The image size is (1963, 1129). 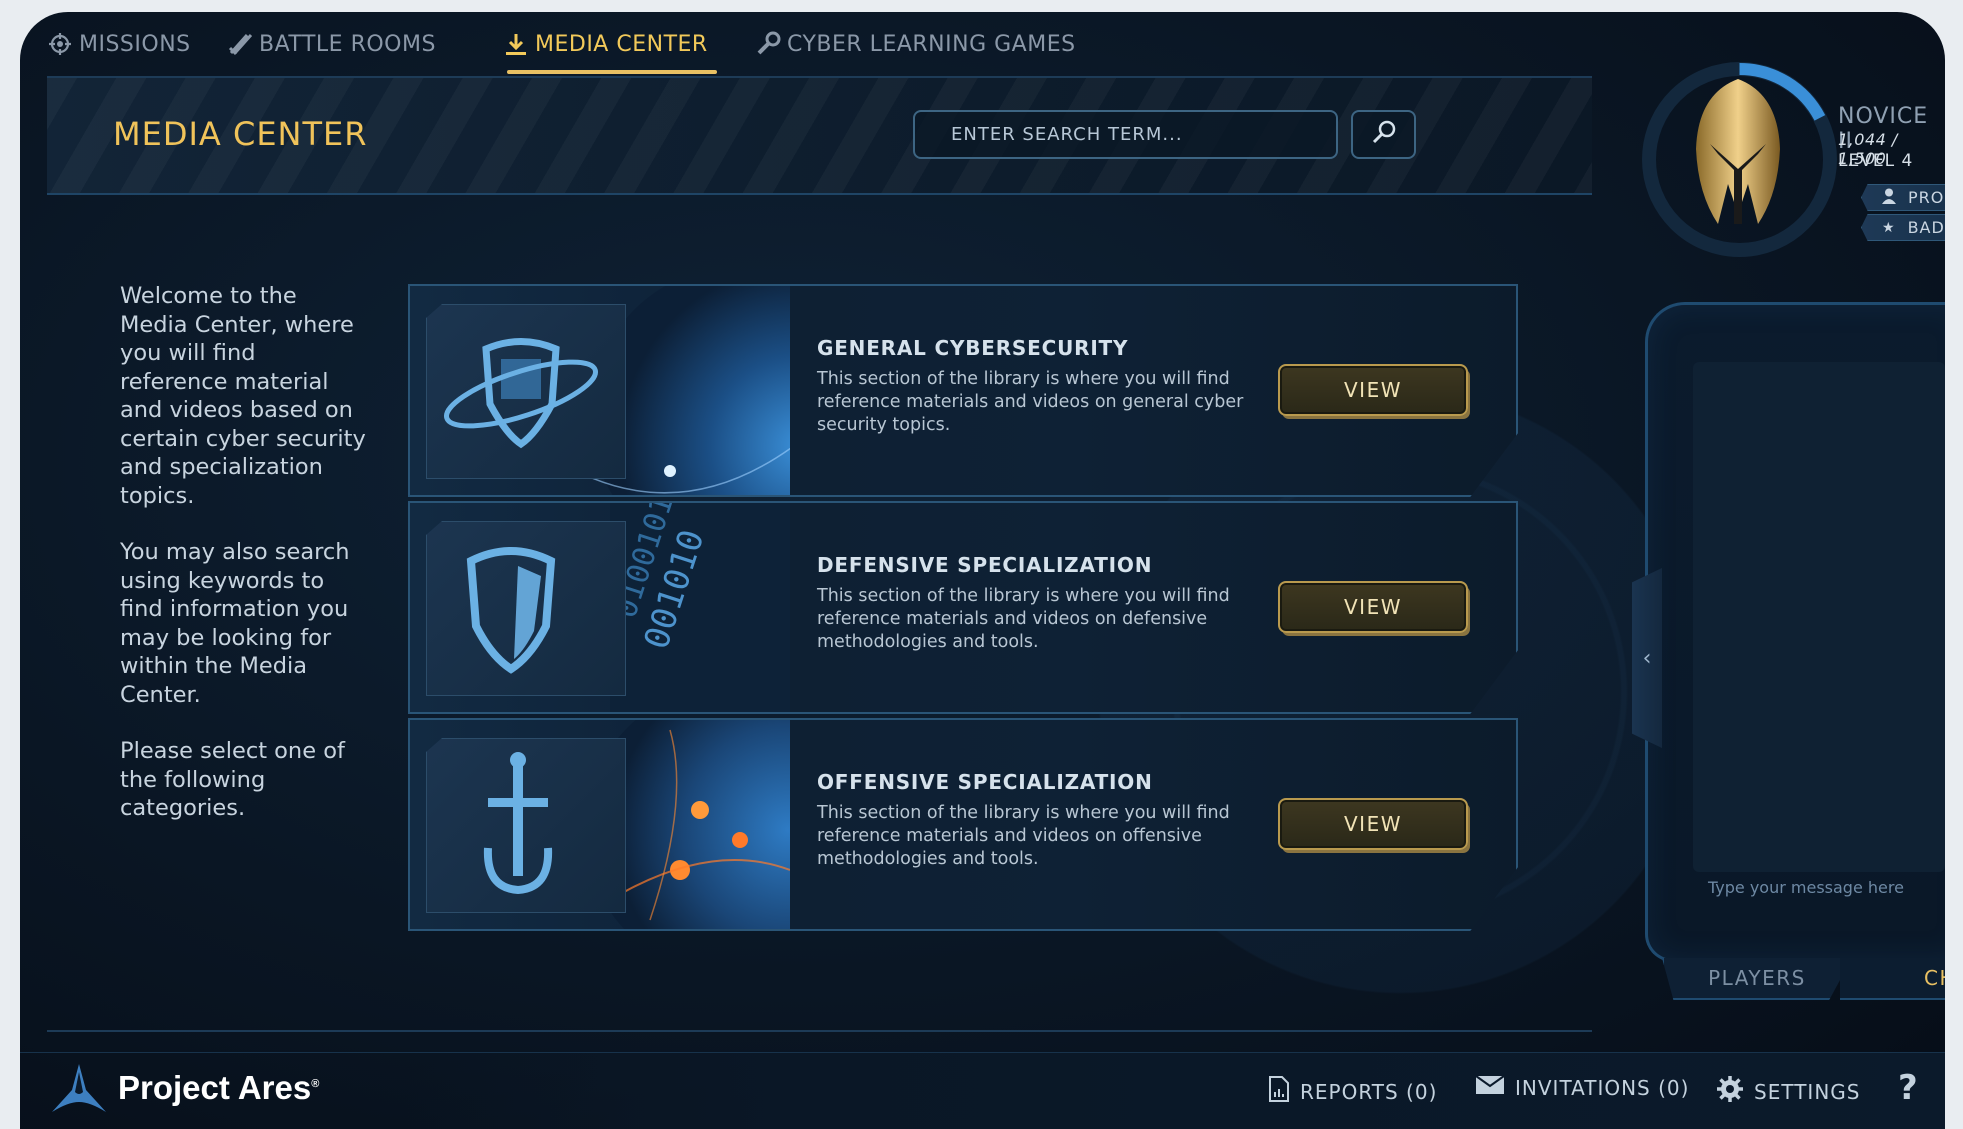 I want to click on badges-link-label: BADGES, so click(x=1926, y=227).